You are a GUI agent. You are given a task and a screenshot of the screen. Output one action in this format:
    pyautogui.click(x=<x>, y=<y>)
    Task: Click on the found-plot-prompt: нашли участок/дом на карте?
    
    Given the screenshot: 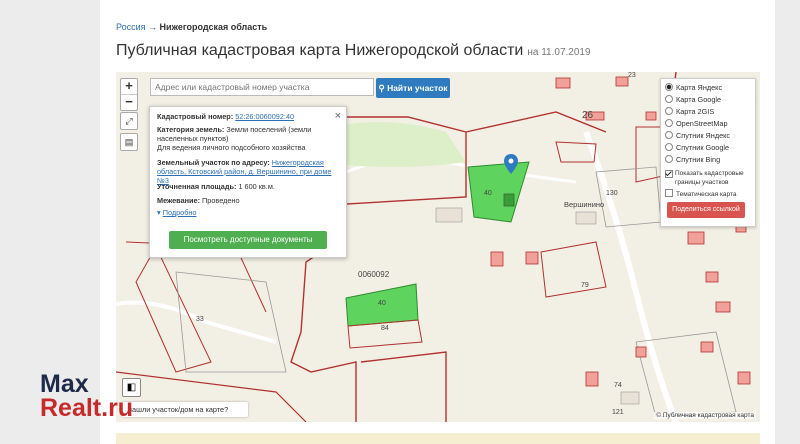 What is the action you would take?
    pyautogui.click(x=185, y=409)
    